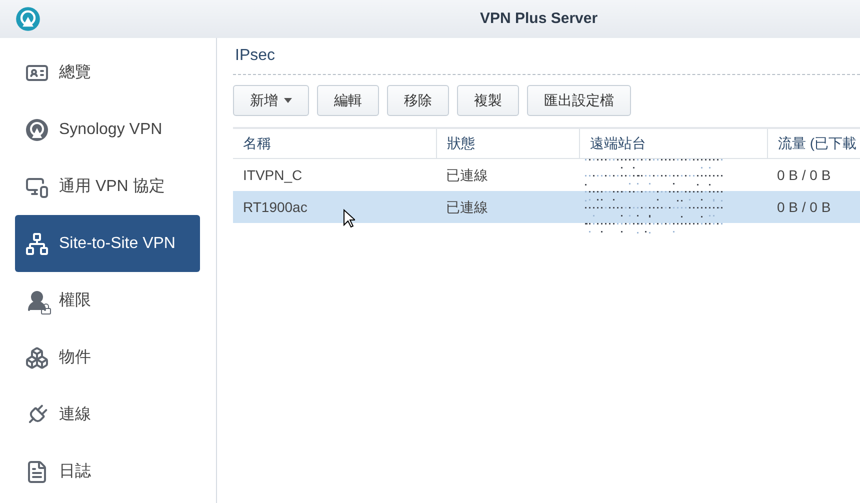 Image resolution: width=860 pixels, height=503 pixels. I want to click on column-header: 遠端站台, so click(673, 143).